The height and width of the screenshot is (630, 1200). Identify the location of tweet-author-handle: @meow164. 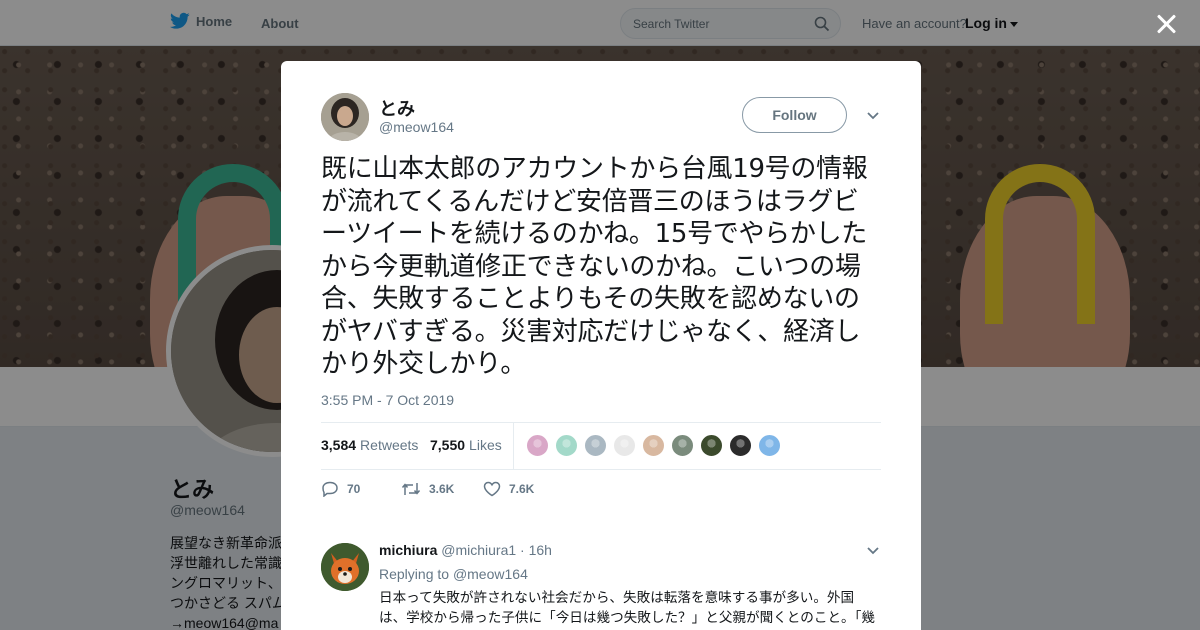
(416, 127).